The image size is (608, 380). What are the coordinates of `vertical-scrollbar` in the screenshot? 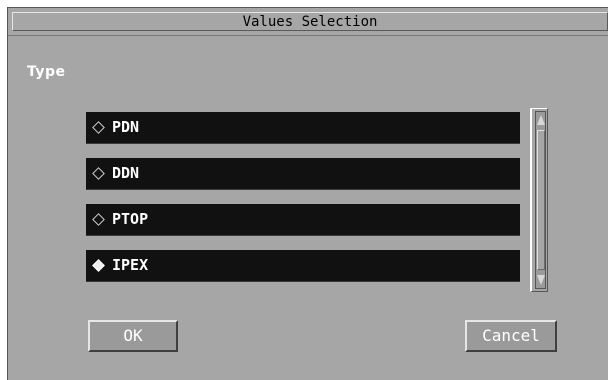 It's located at (539, 200).